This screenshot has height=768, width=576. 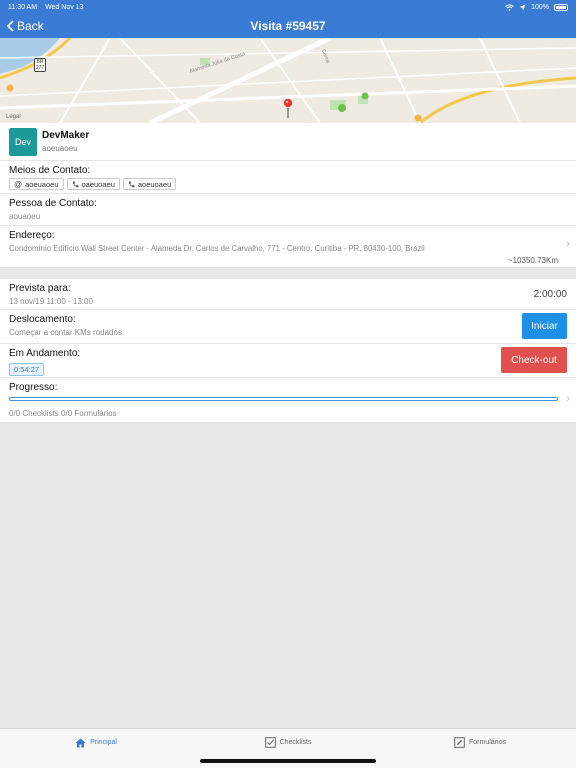 What do you see at coordinates (50, 170) in the screenshot?
I see `contact-methods-label: Meios de Contato:` at bounding box center [50, 170].